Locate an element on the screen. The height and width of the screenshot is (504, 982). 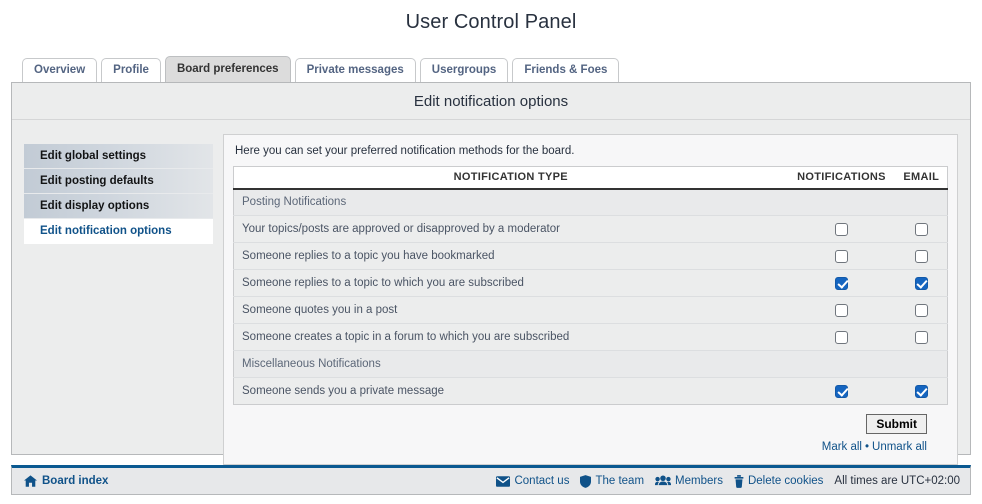
column-header-notifications: NOTIFICATIONS is located at coordinates (841, 178).